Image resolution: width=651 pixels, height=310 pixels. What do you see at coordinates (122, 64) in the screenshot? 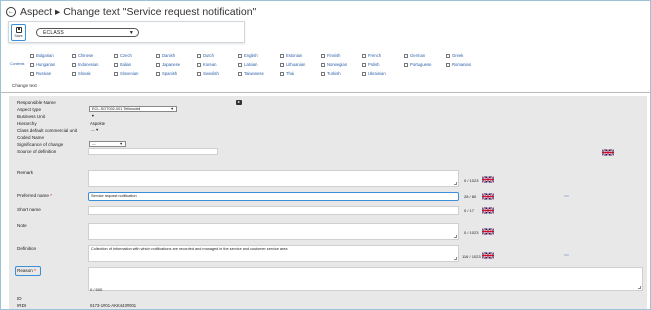
I see `language-option: Italian` at bounding box center [122, 64].